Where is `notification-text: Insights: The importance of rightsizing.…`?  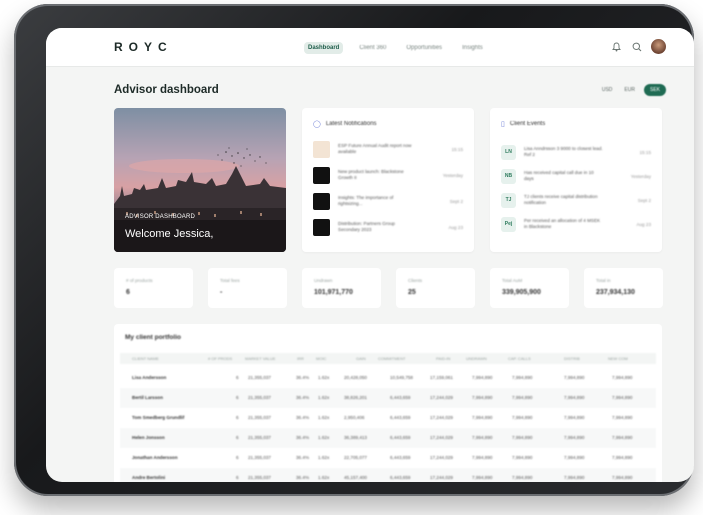 notification-text: Insights: The importance of rightsizing.… is located at coordinates (366, 200).